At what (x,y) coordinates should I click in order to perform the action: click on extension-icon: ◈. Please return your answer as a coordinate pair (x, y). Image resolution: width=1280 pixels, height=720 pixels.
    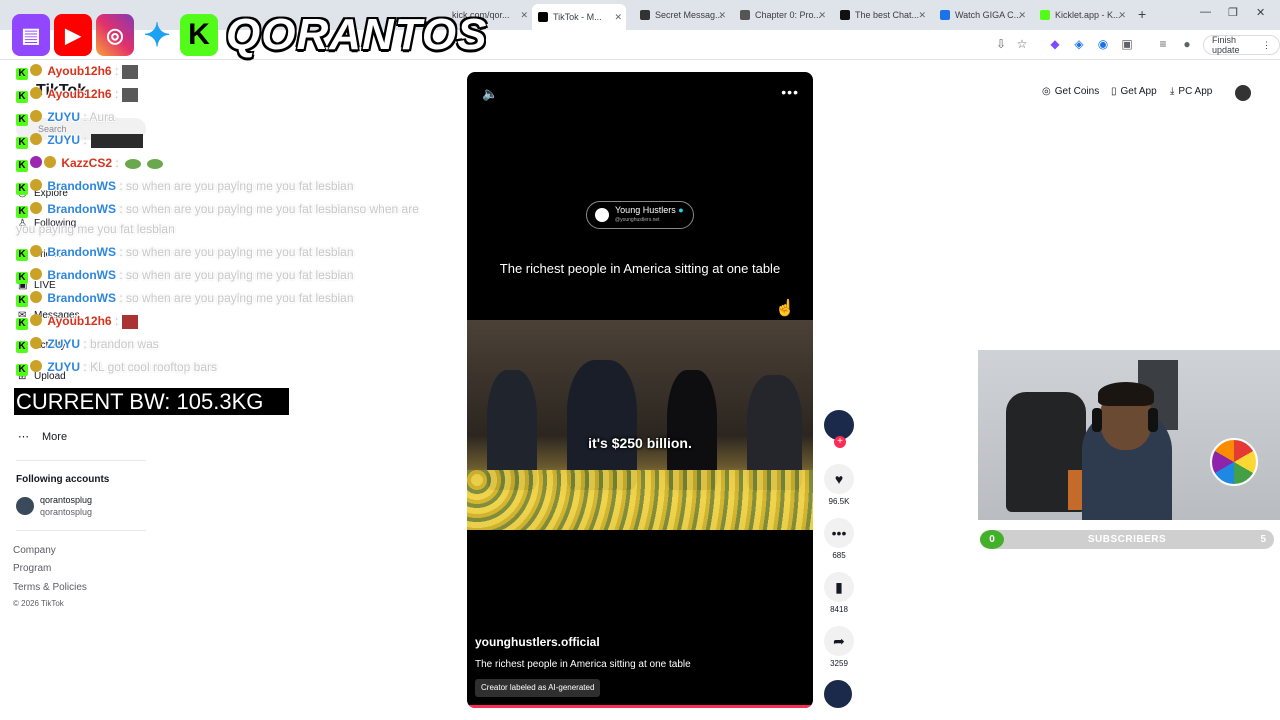
    Looking at the image, I should click on (1079, 44).